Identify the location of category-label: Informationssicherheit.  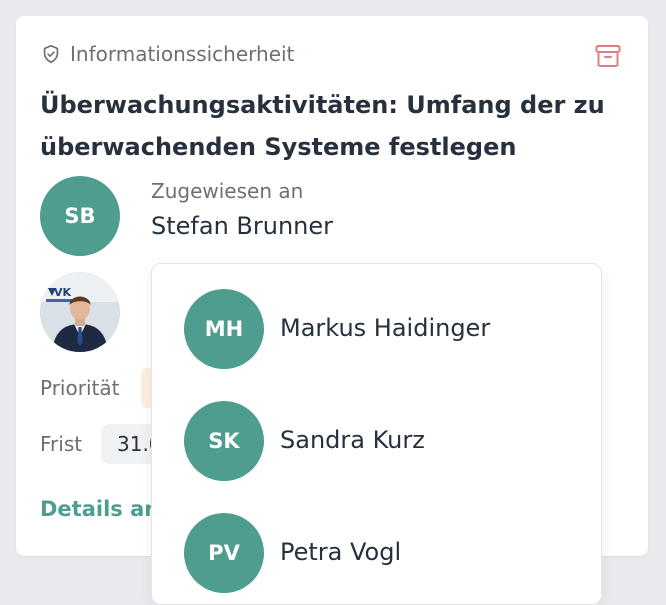
(182, 54).